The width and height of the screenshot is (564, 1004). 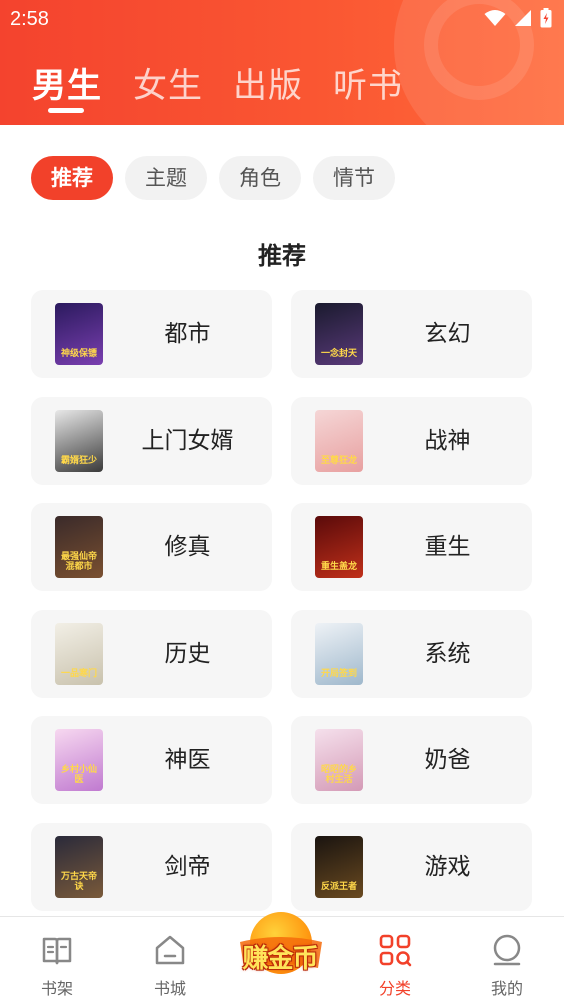 I want to click on book-cover-title: 霸婿狂少, so click(x=78, y=461).